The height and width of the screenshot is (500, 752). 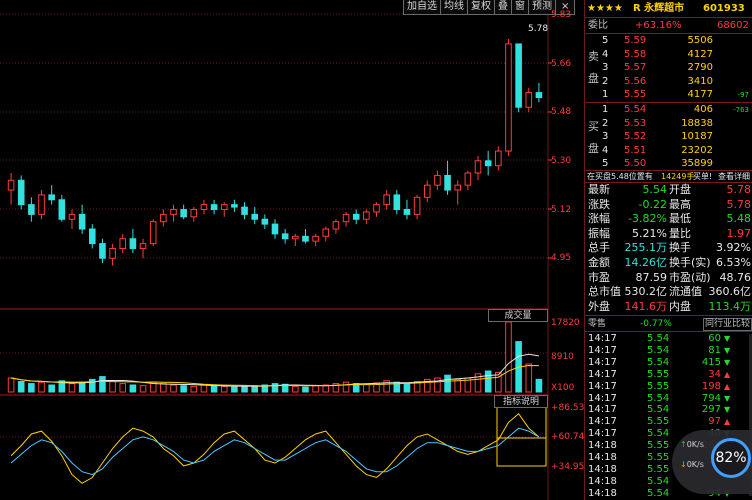 What do you see at coordinates (635, 150) in the screenshot?
I see `level-price: 5.51` at bounding box center [635, 150].